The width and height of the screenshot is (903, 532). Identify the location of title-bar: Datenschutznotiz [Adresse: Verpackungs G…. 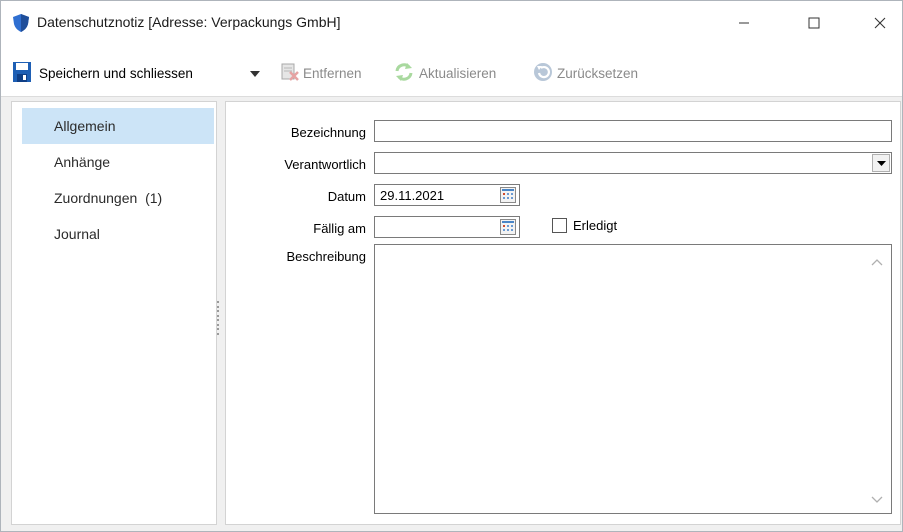
(451, 23).